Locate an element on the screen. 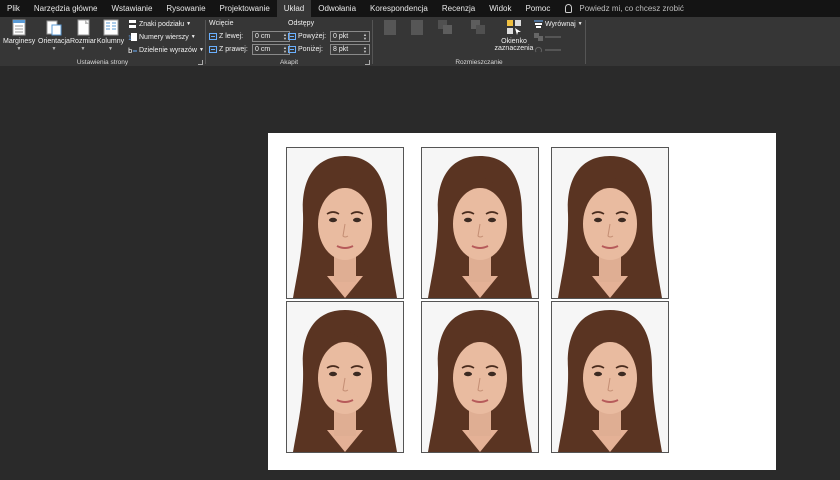 The image size is (840, 480). send-backward-button is located at coordinates (478, 28).